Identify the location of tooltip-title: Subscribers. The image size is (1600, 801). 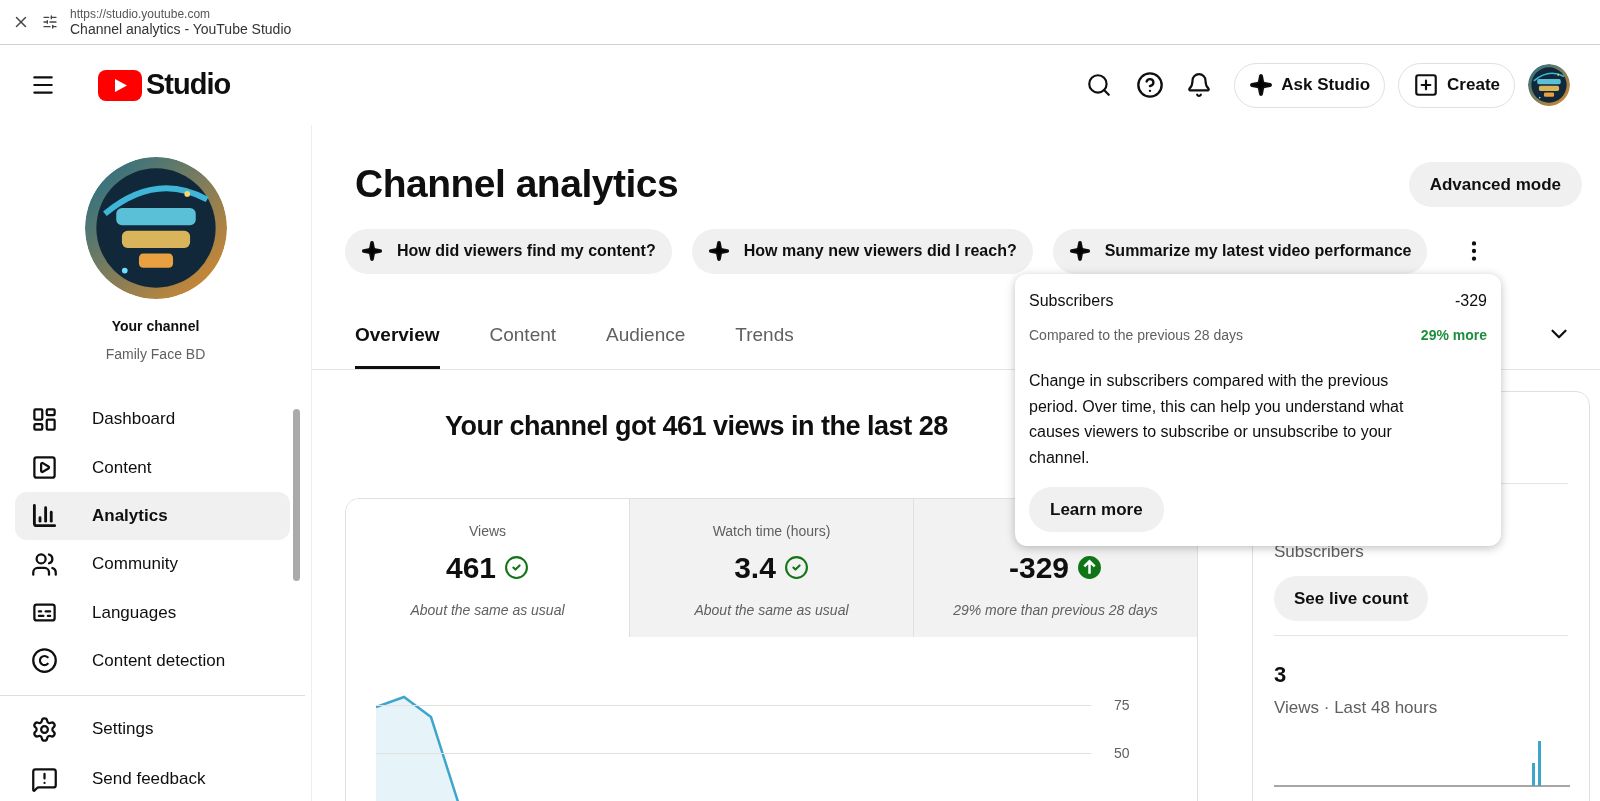
(1071, 301).